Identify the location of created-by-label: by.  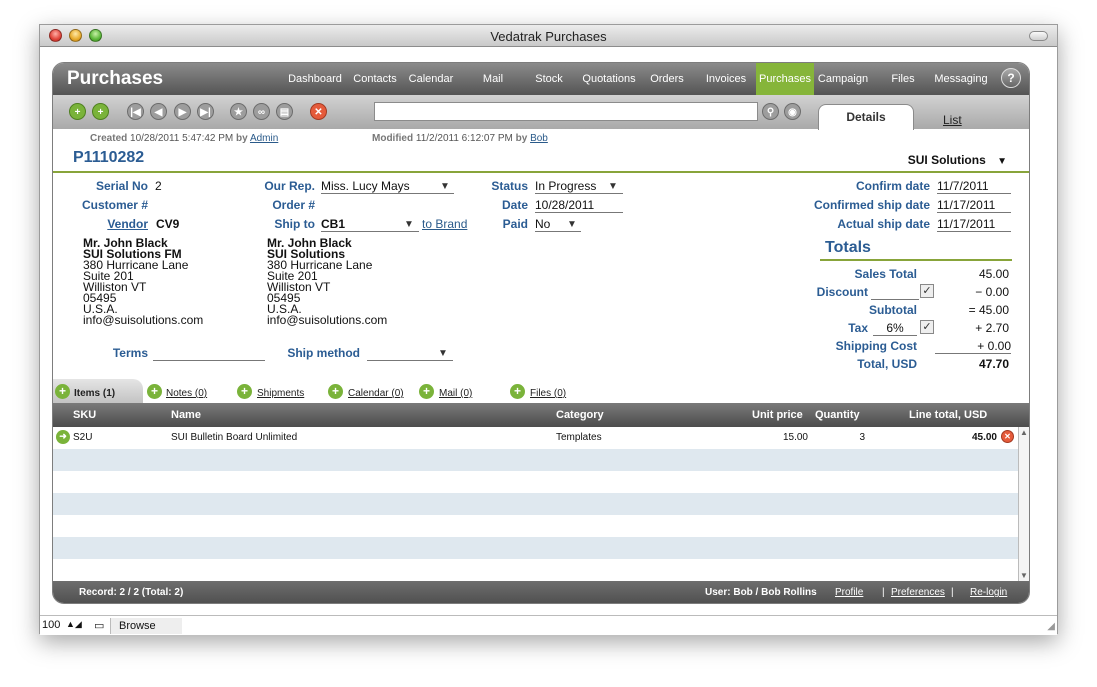
(242, 138).